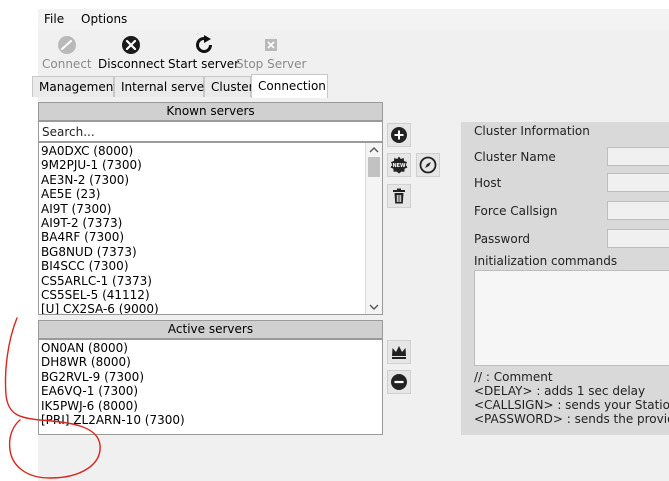 This screenshot has height=481, width=669. What do you see at coordinates (546, 261) in the screenshot?
I see `init-commands-label: Initialization commands` at bounding box center [546, 261].